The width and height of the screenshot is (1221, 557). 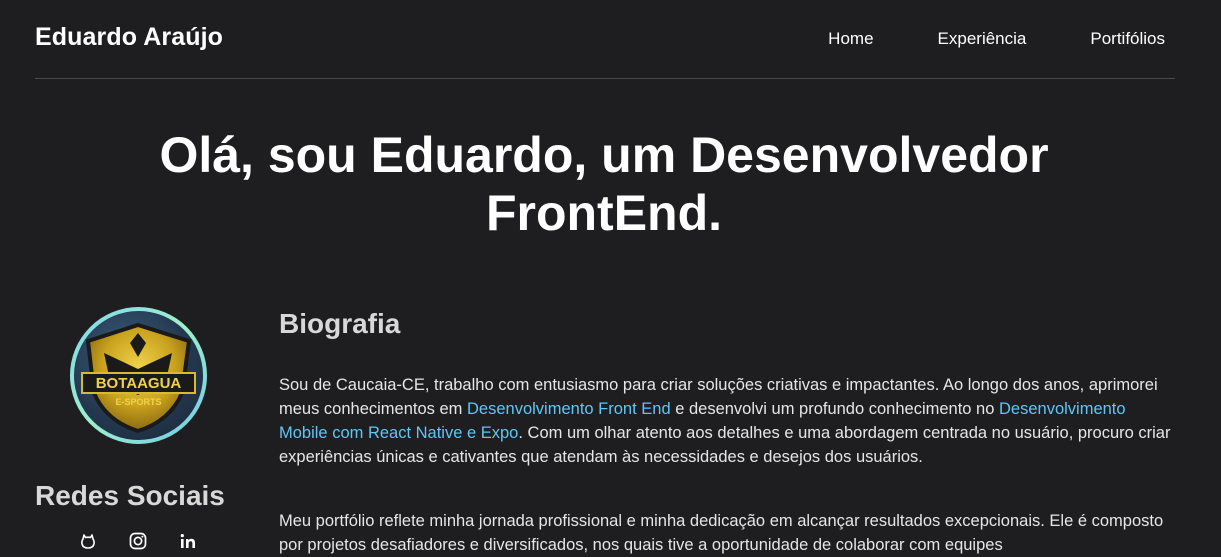 What do you see at coordinates (982, 39) in the screenshot?
I see `nav-experiencia: Experiência` at bounding box center [982, 39].